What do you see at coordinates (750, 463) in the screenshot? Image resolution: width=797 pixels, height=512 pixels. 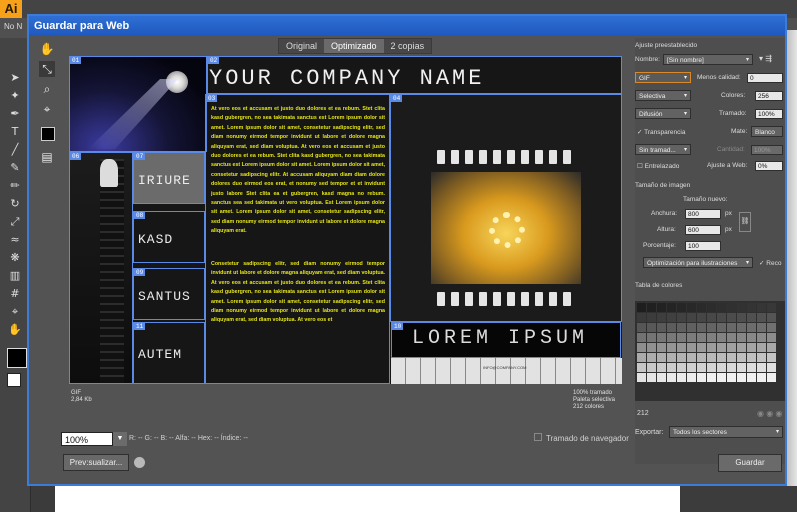 I see `save-button: Guardar` at bounding box center [750, 463].